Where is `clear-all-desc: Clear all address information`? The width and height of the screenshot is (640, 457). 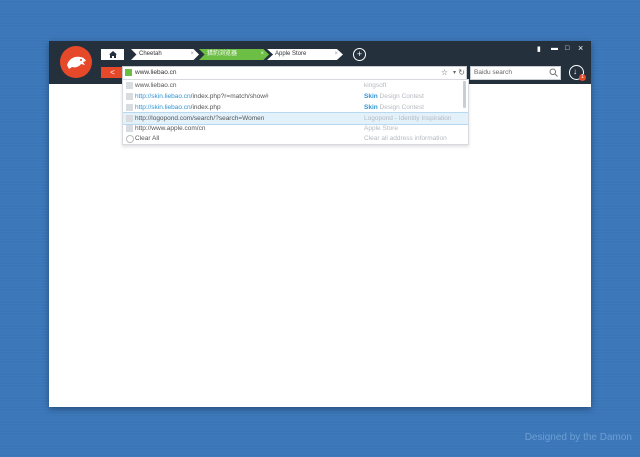
clear-all-desc: Clear all address information is located at coordinates (405, 138).